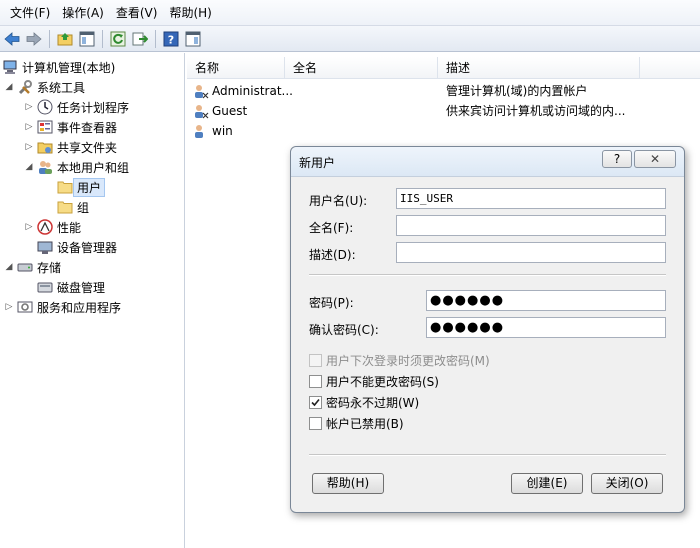 The height and width of the screenshot is (548, 700). What do you see at coordinates (71, 287) in the screenshot?
I see `tree-item-disk-management: 磁盘管理` at bounding box center [71, 287].